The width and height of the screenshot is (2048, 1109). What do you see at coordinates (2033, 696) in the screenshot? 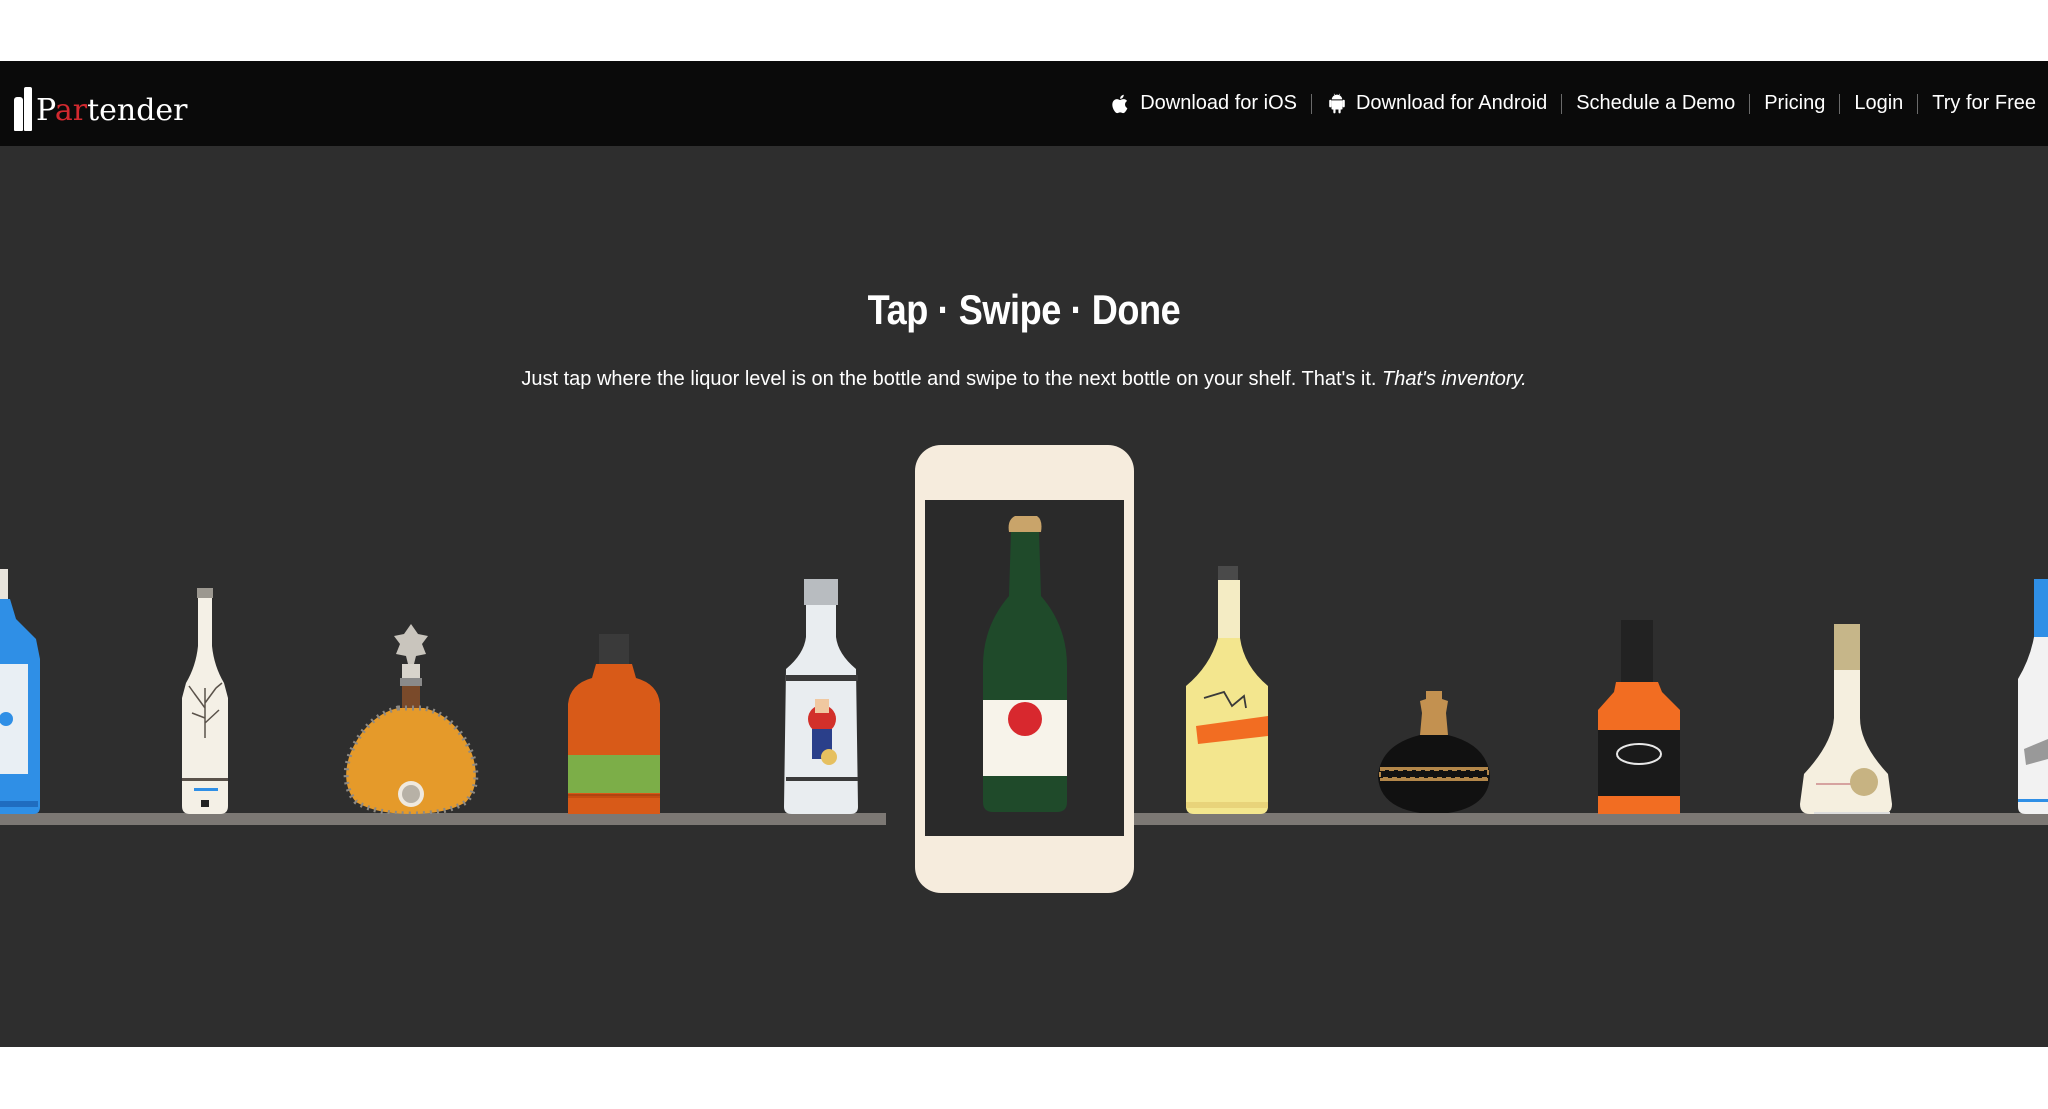
I see `blue-white-bottle-icon` at bounding box center [2033, 696].